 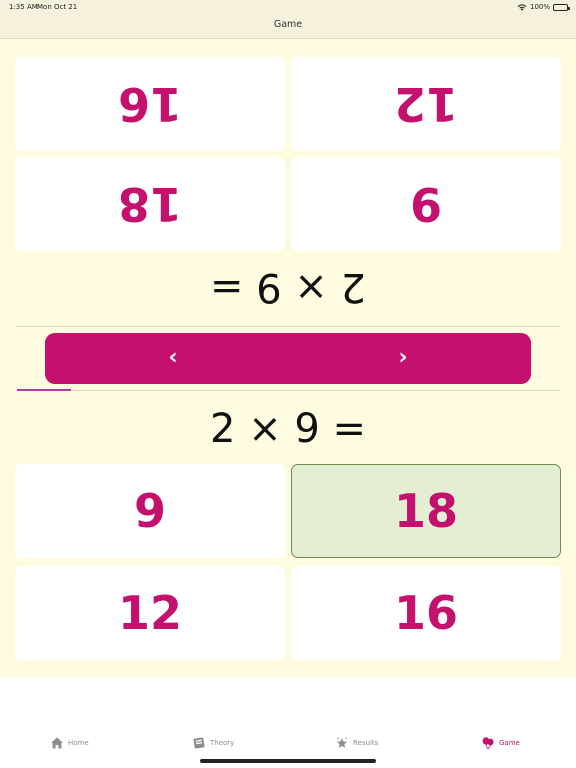 What do you see at coordinates (288, 326) in the screenshot?
I see `divider-top` at bounding box center [288, 326].